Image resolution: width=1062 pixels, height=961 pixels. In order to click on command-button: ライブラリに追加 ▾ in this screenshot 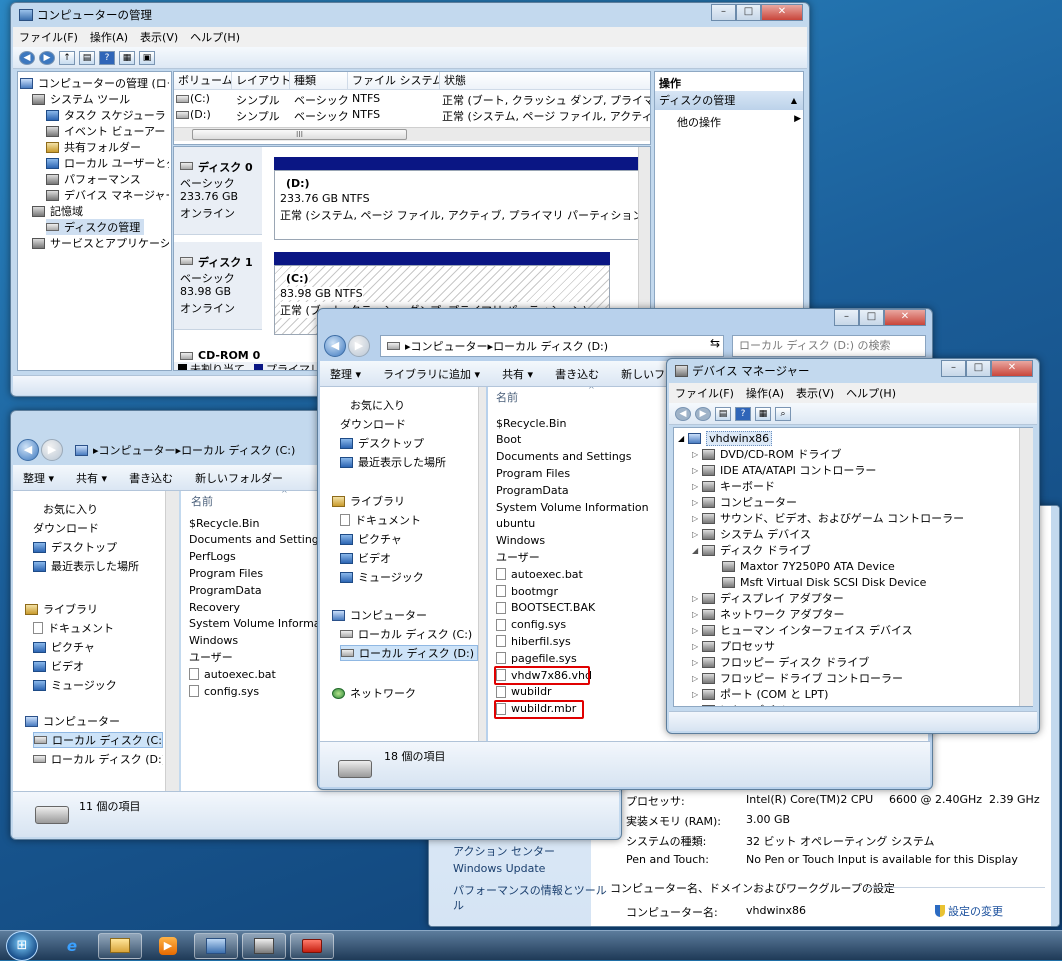, I will do `click(431, 374)`.